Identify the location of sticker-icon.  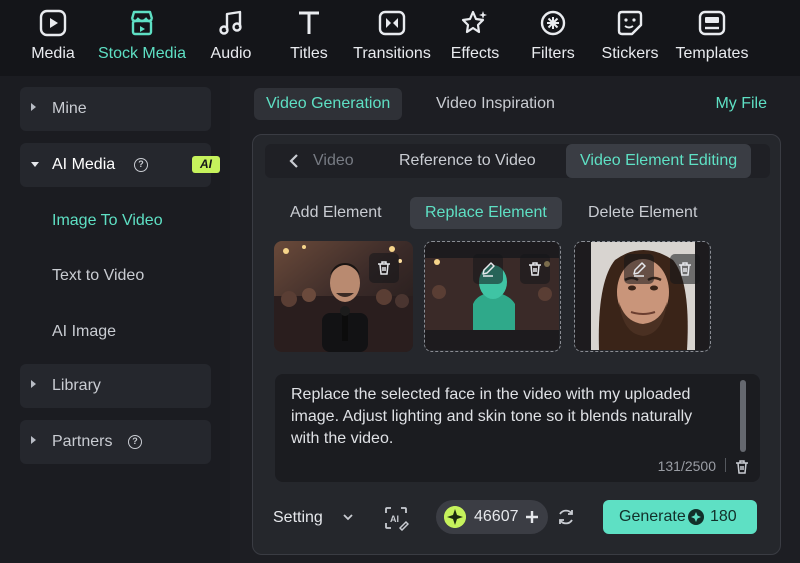
(630, 23).